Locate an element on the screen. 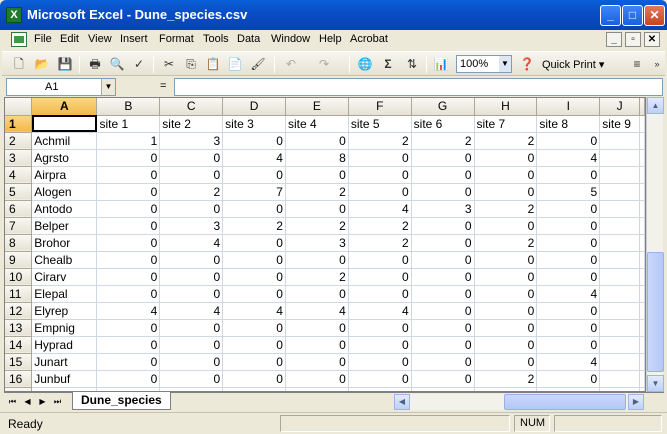 The image size is (667, 434). row-header: 15 is located at coordinates (19, 362).